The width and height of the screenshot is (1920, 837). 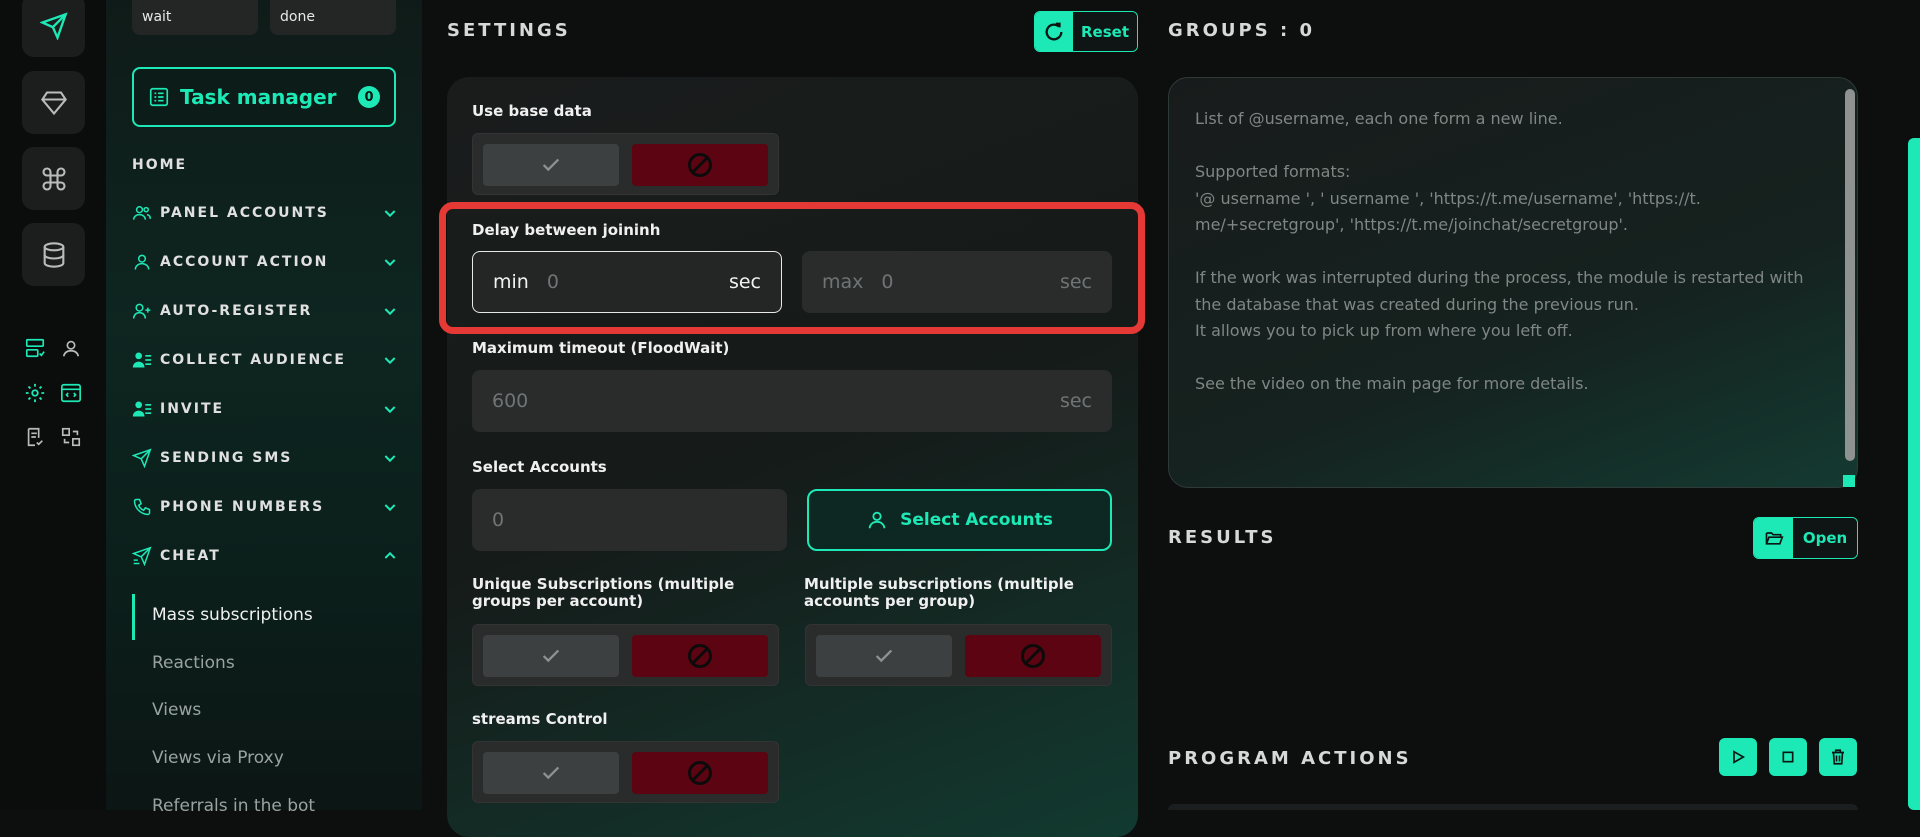 I want to click on stop-button, so click(x=1788, y=757).